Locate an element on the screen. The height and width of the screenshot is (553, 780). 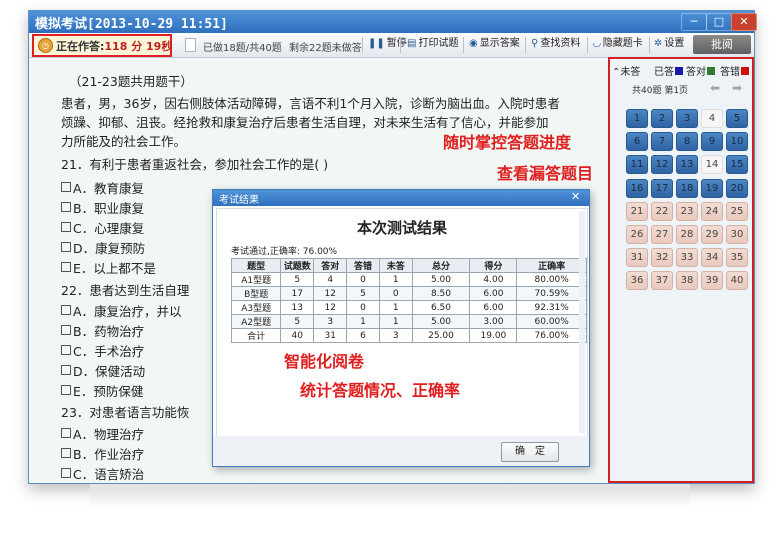
table-cell: 5 is located at coordinates (297, 321).